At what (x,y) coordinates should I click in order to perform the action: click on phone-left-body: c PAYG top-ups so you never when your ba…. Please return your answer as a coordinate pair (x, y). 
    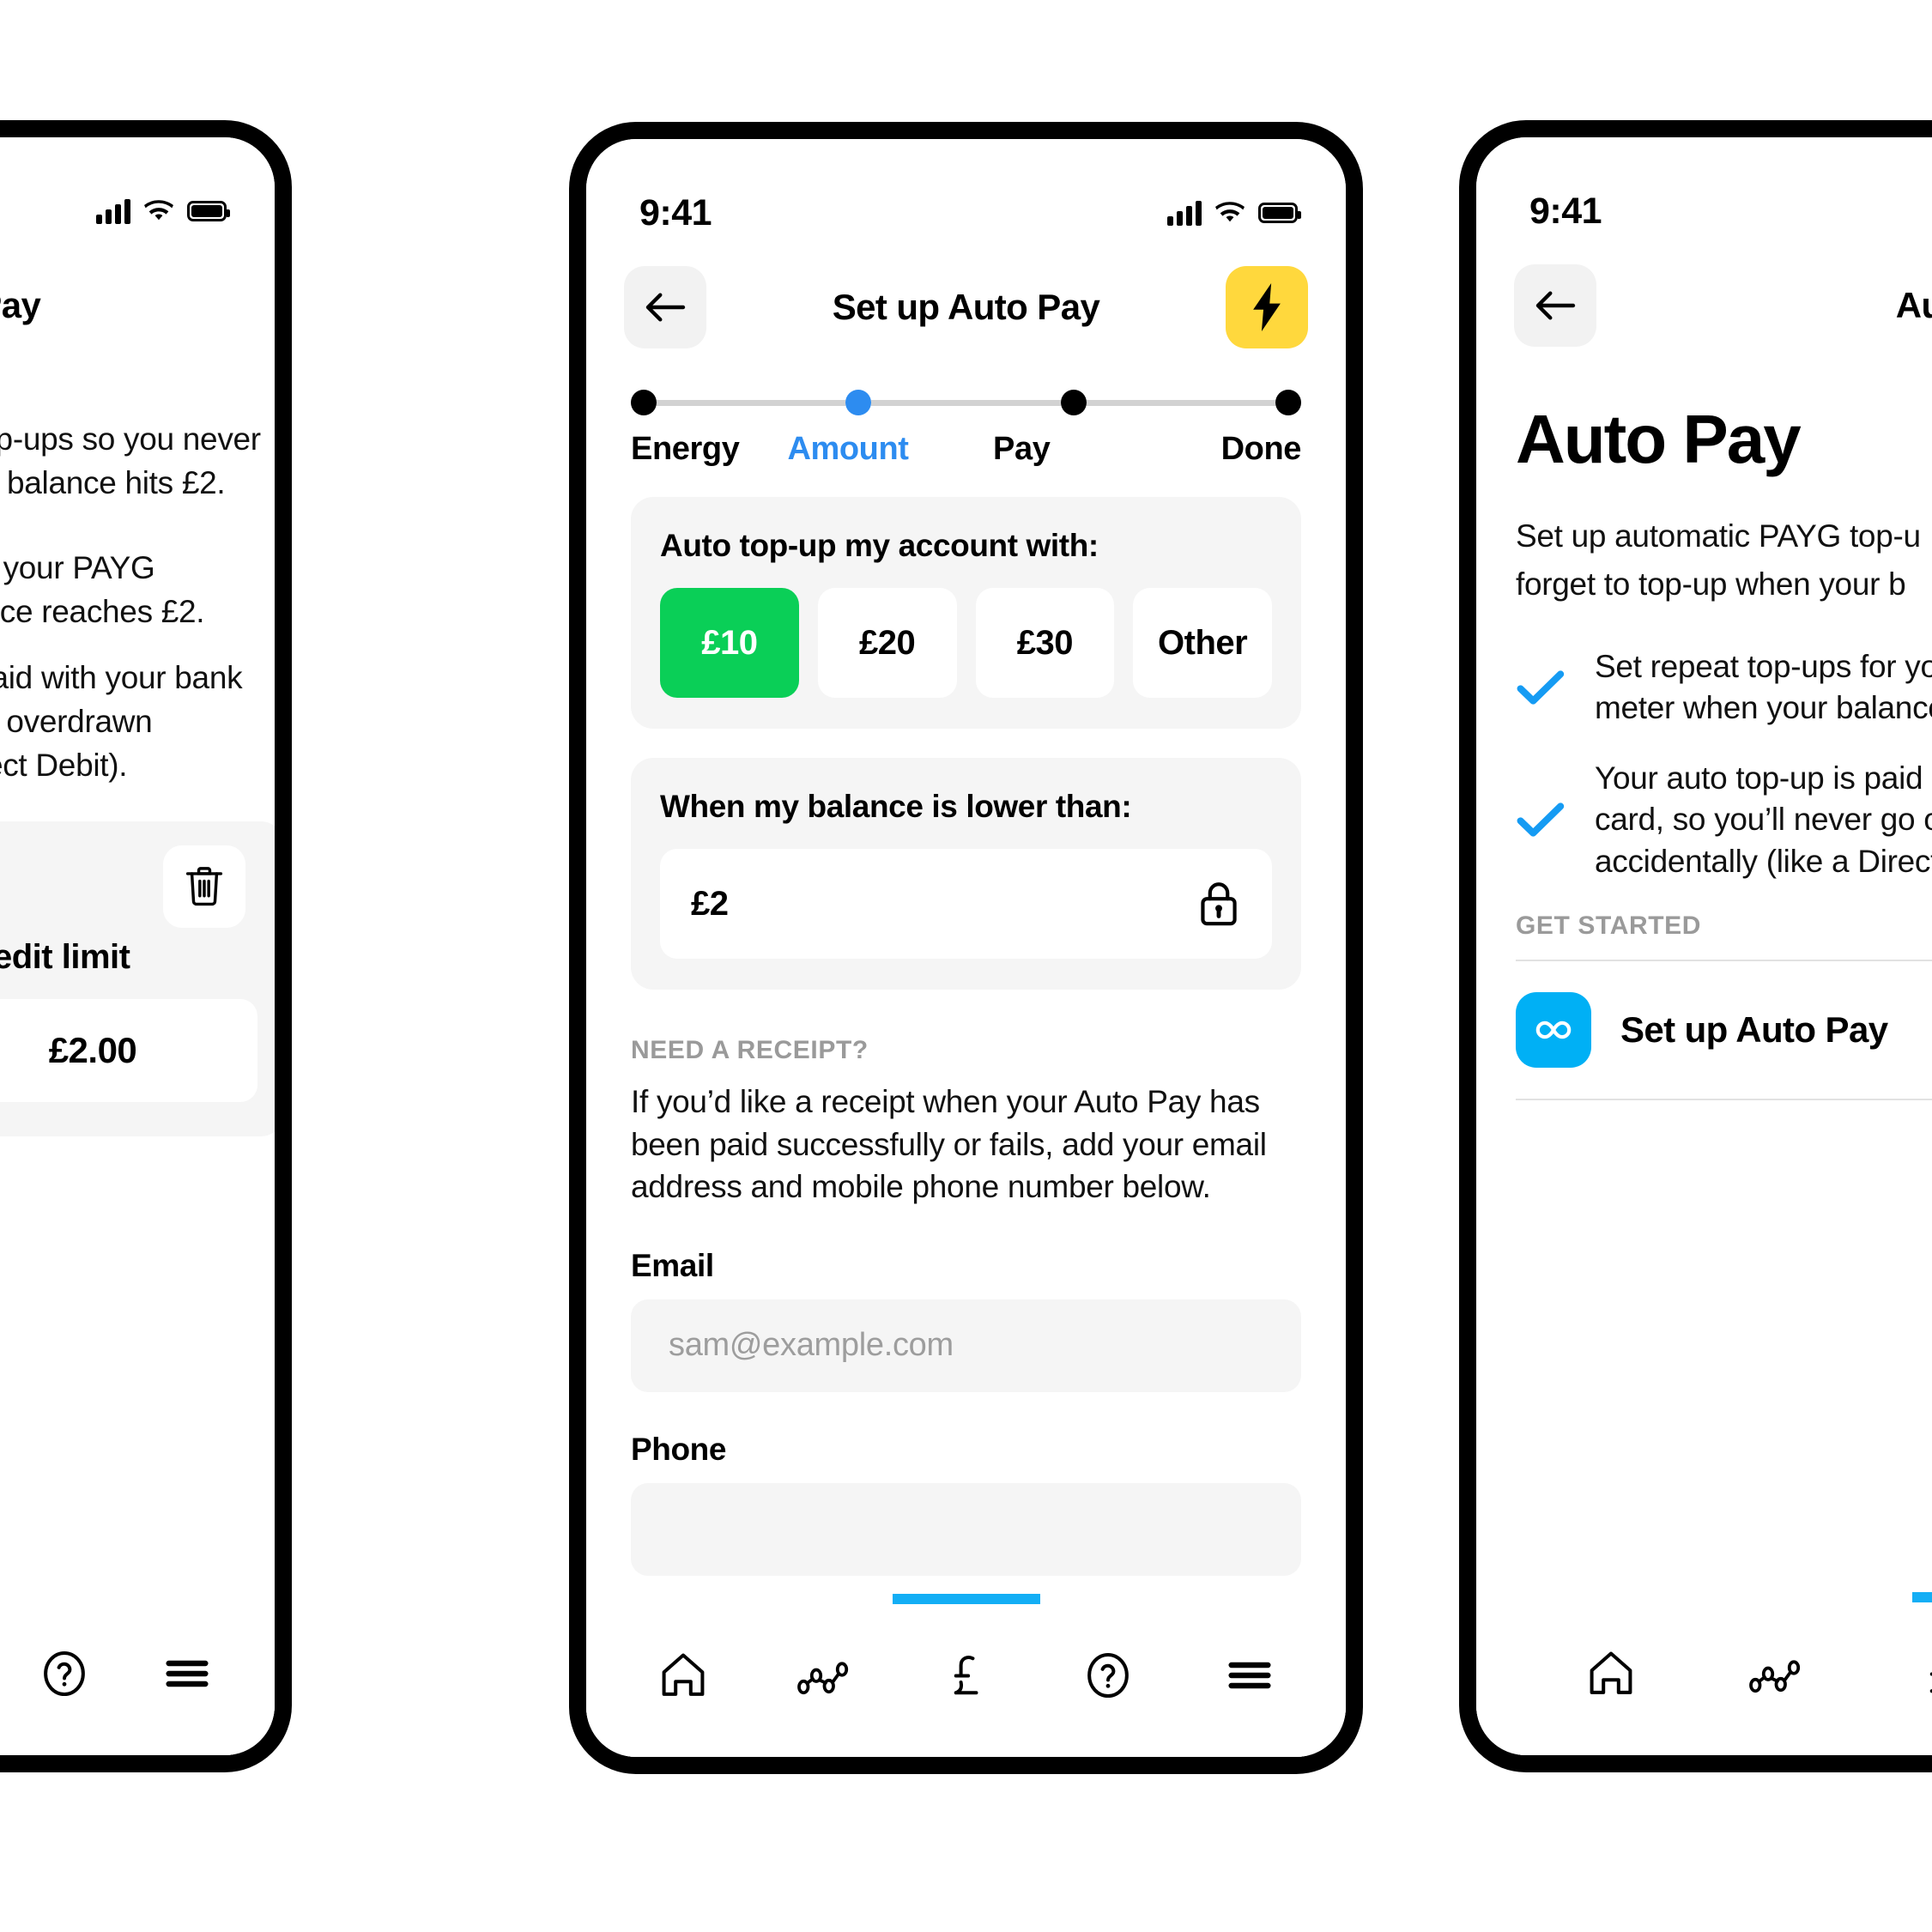
    Looking at the image, I should click on (137, 745).